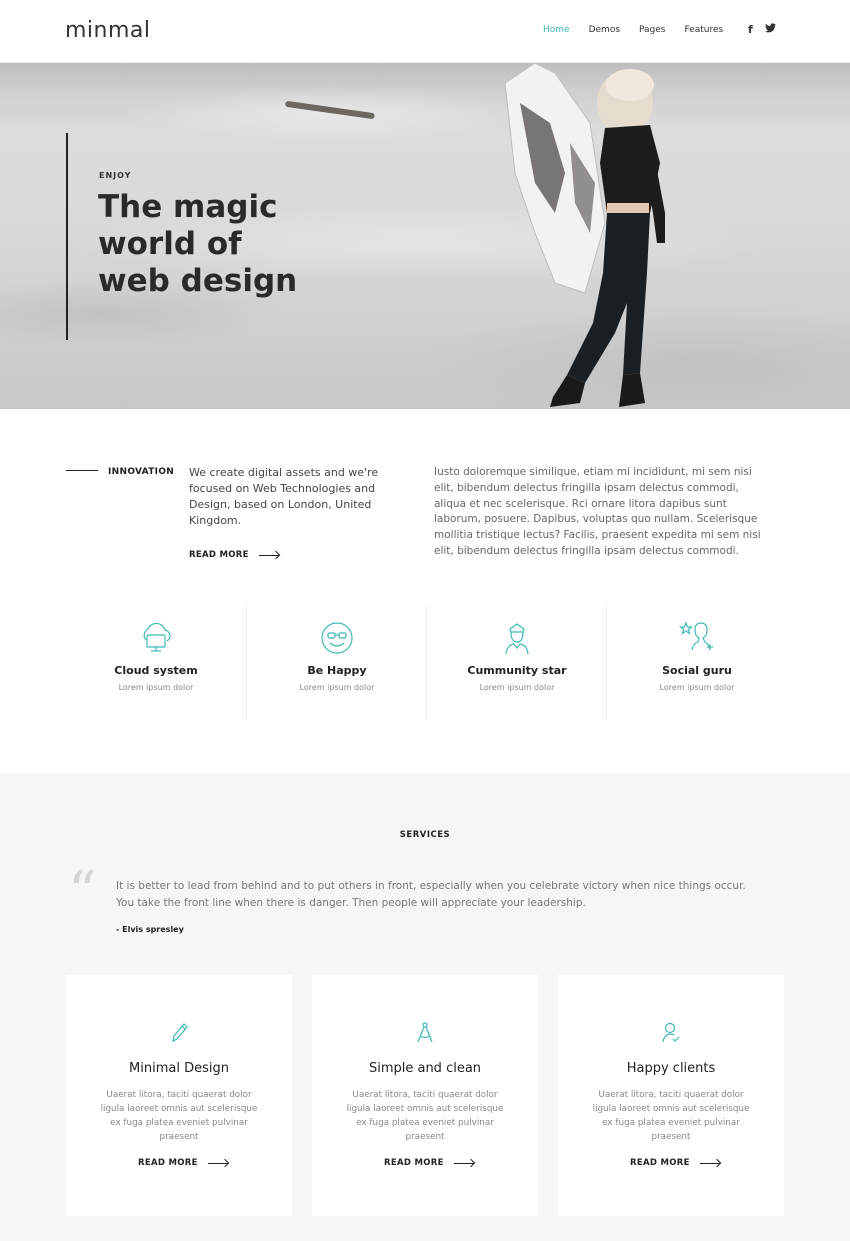 Image resolution: width=850 pixels, height=1241 pixels. Describe the element at coordinates (141, 472) in the screenshot. I see `innovation-label: INNOVATION` at that location.